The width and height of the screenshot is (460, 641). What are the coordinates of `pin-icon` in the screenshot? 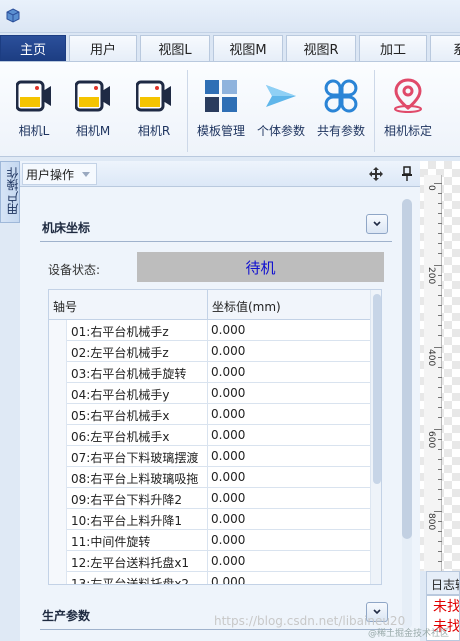 It's located at (407, 174).